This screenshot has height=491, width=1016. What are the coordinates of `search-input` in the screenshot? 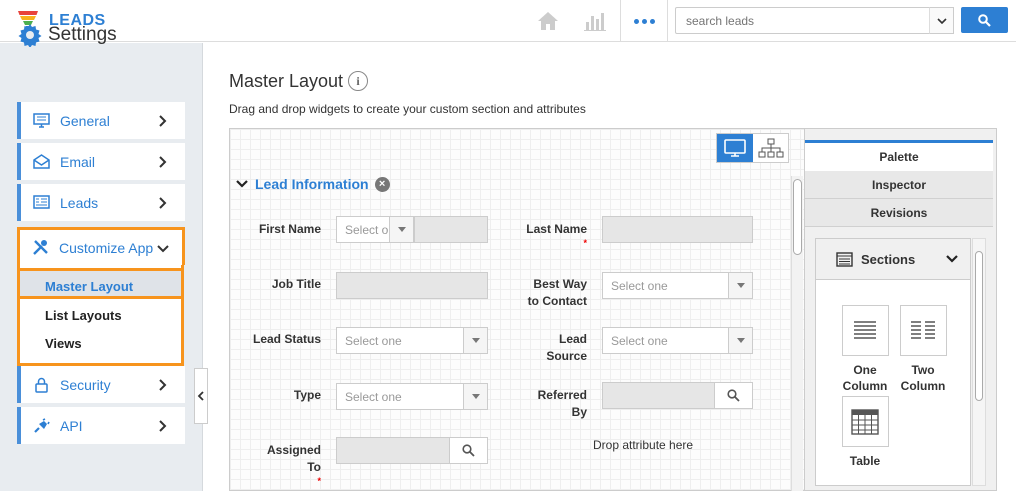 It's located at (814, 20).